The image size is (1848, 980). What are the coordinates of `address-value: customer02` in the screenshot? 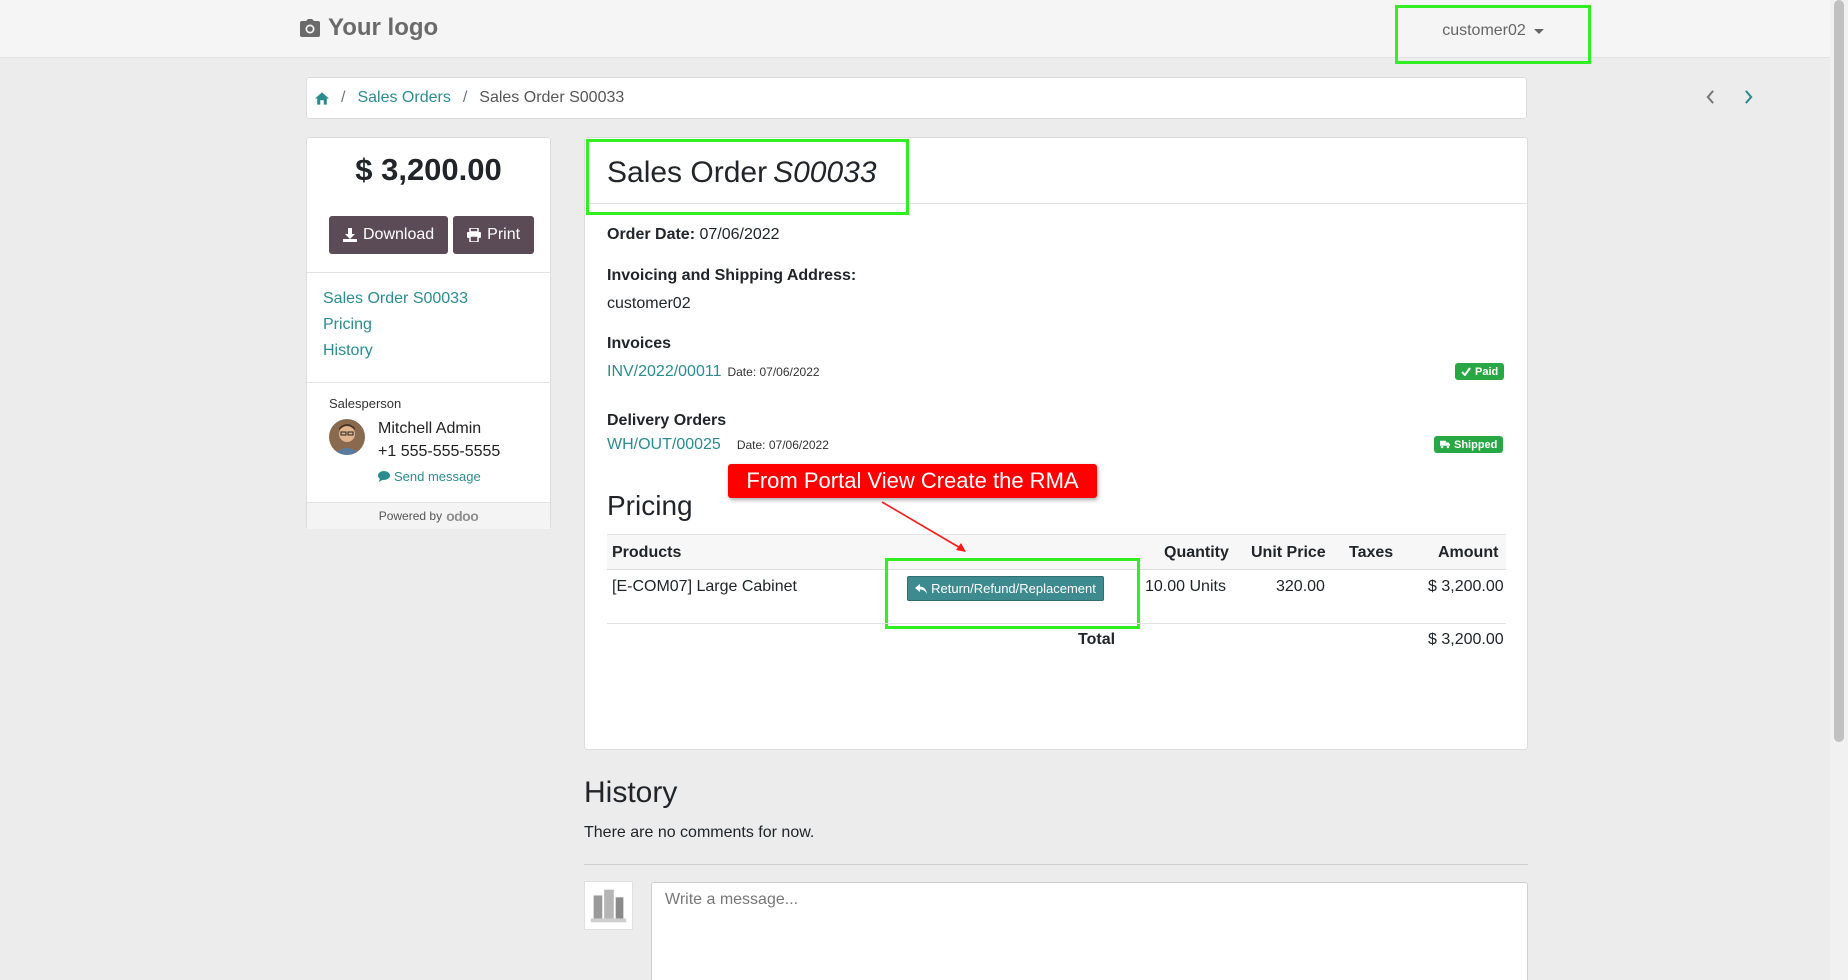 It's located at (649, 303).